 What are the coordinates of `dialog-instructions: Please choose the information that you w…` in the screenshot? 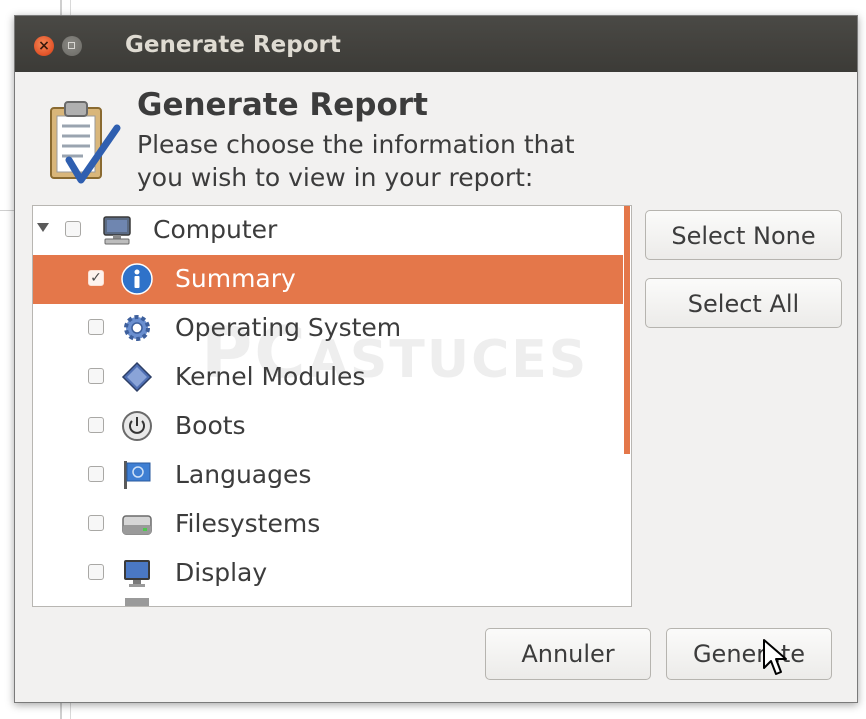 It's located at (387, 161).